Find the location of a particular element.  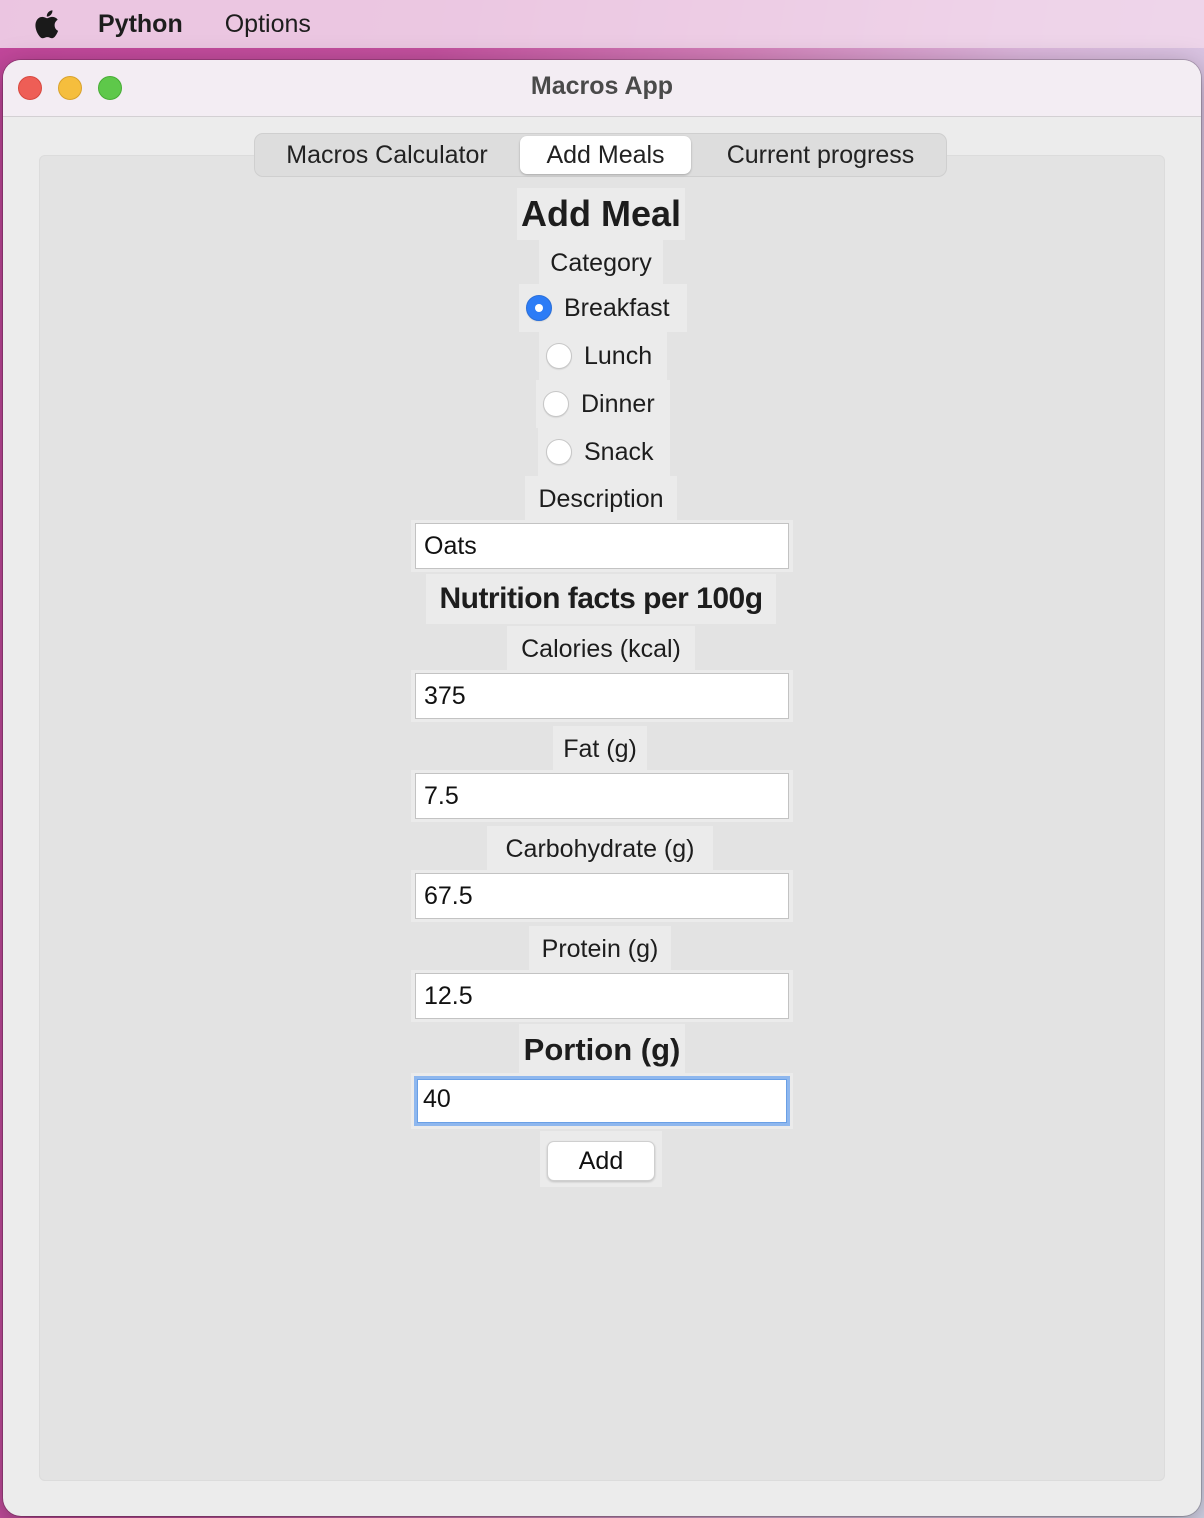

radio-lunch: Lunch is located at coordinates (603, 356).